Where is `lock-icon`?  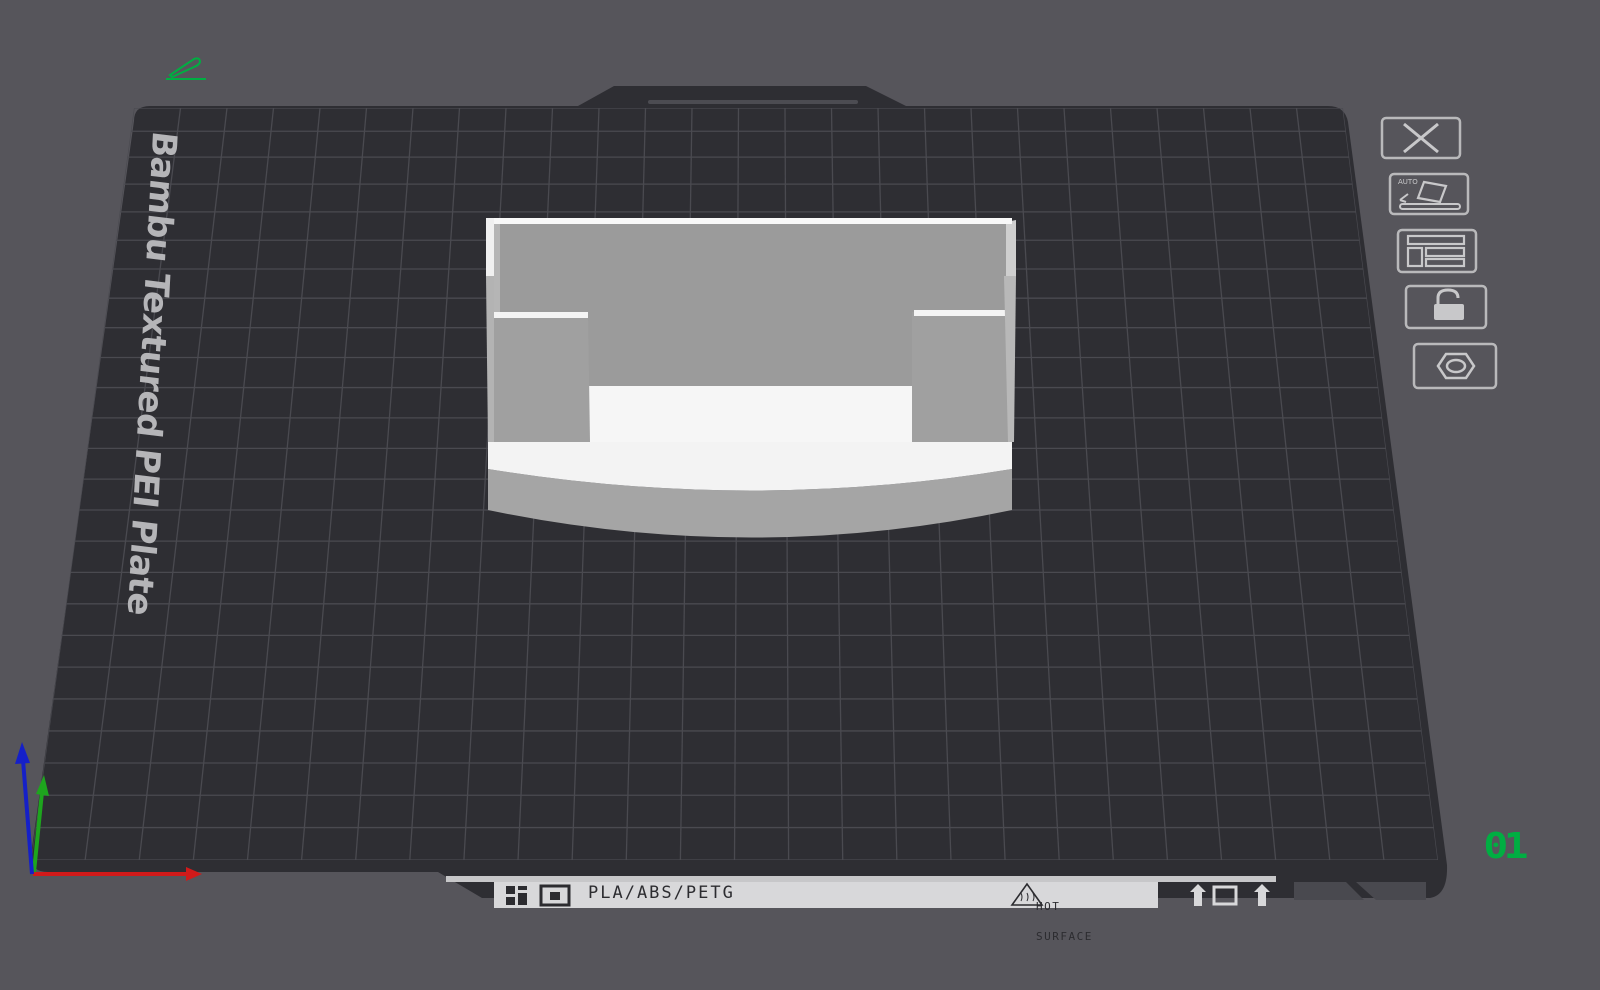
lock-icon is located at coordinates (1449, 304).